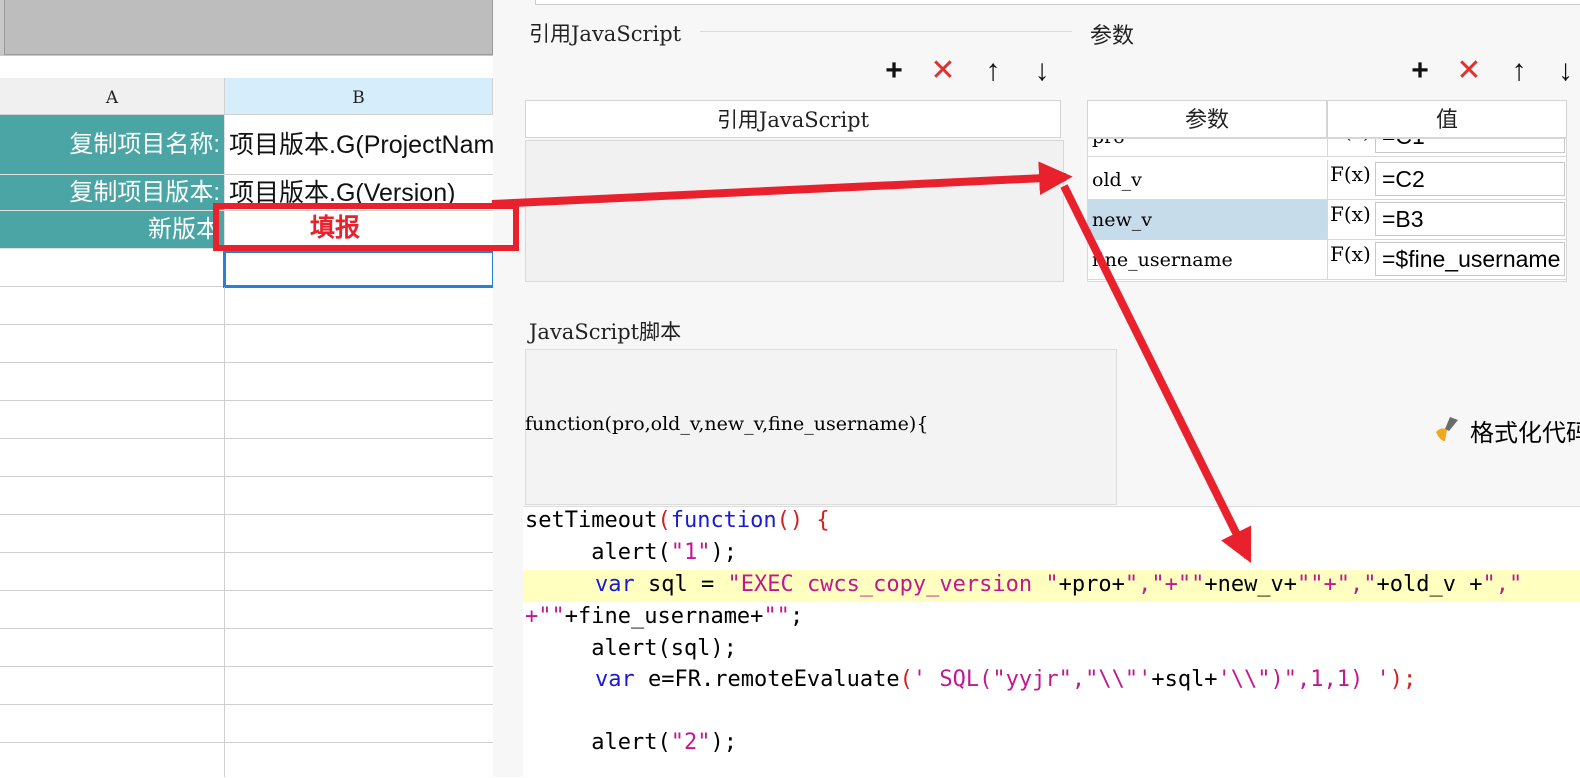 The height and width of the screenshot is (778, 1580). I want to click on code-line-8: alert("2");, so click(631, 742).